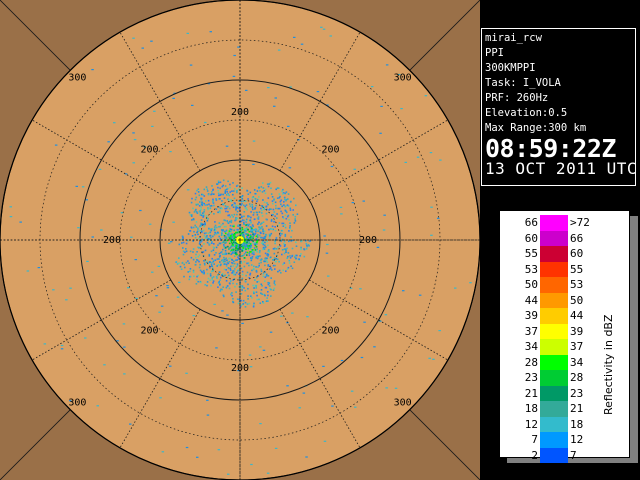  I want to click on legend-color-swatch, so click(554, 455).